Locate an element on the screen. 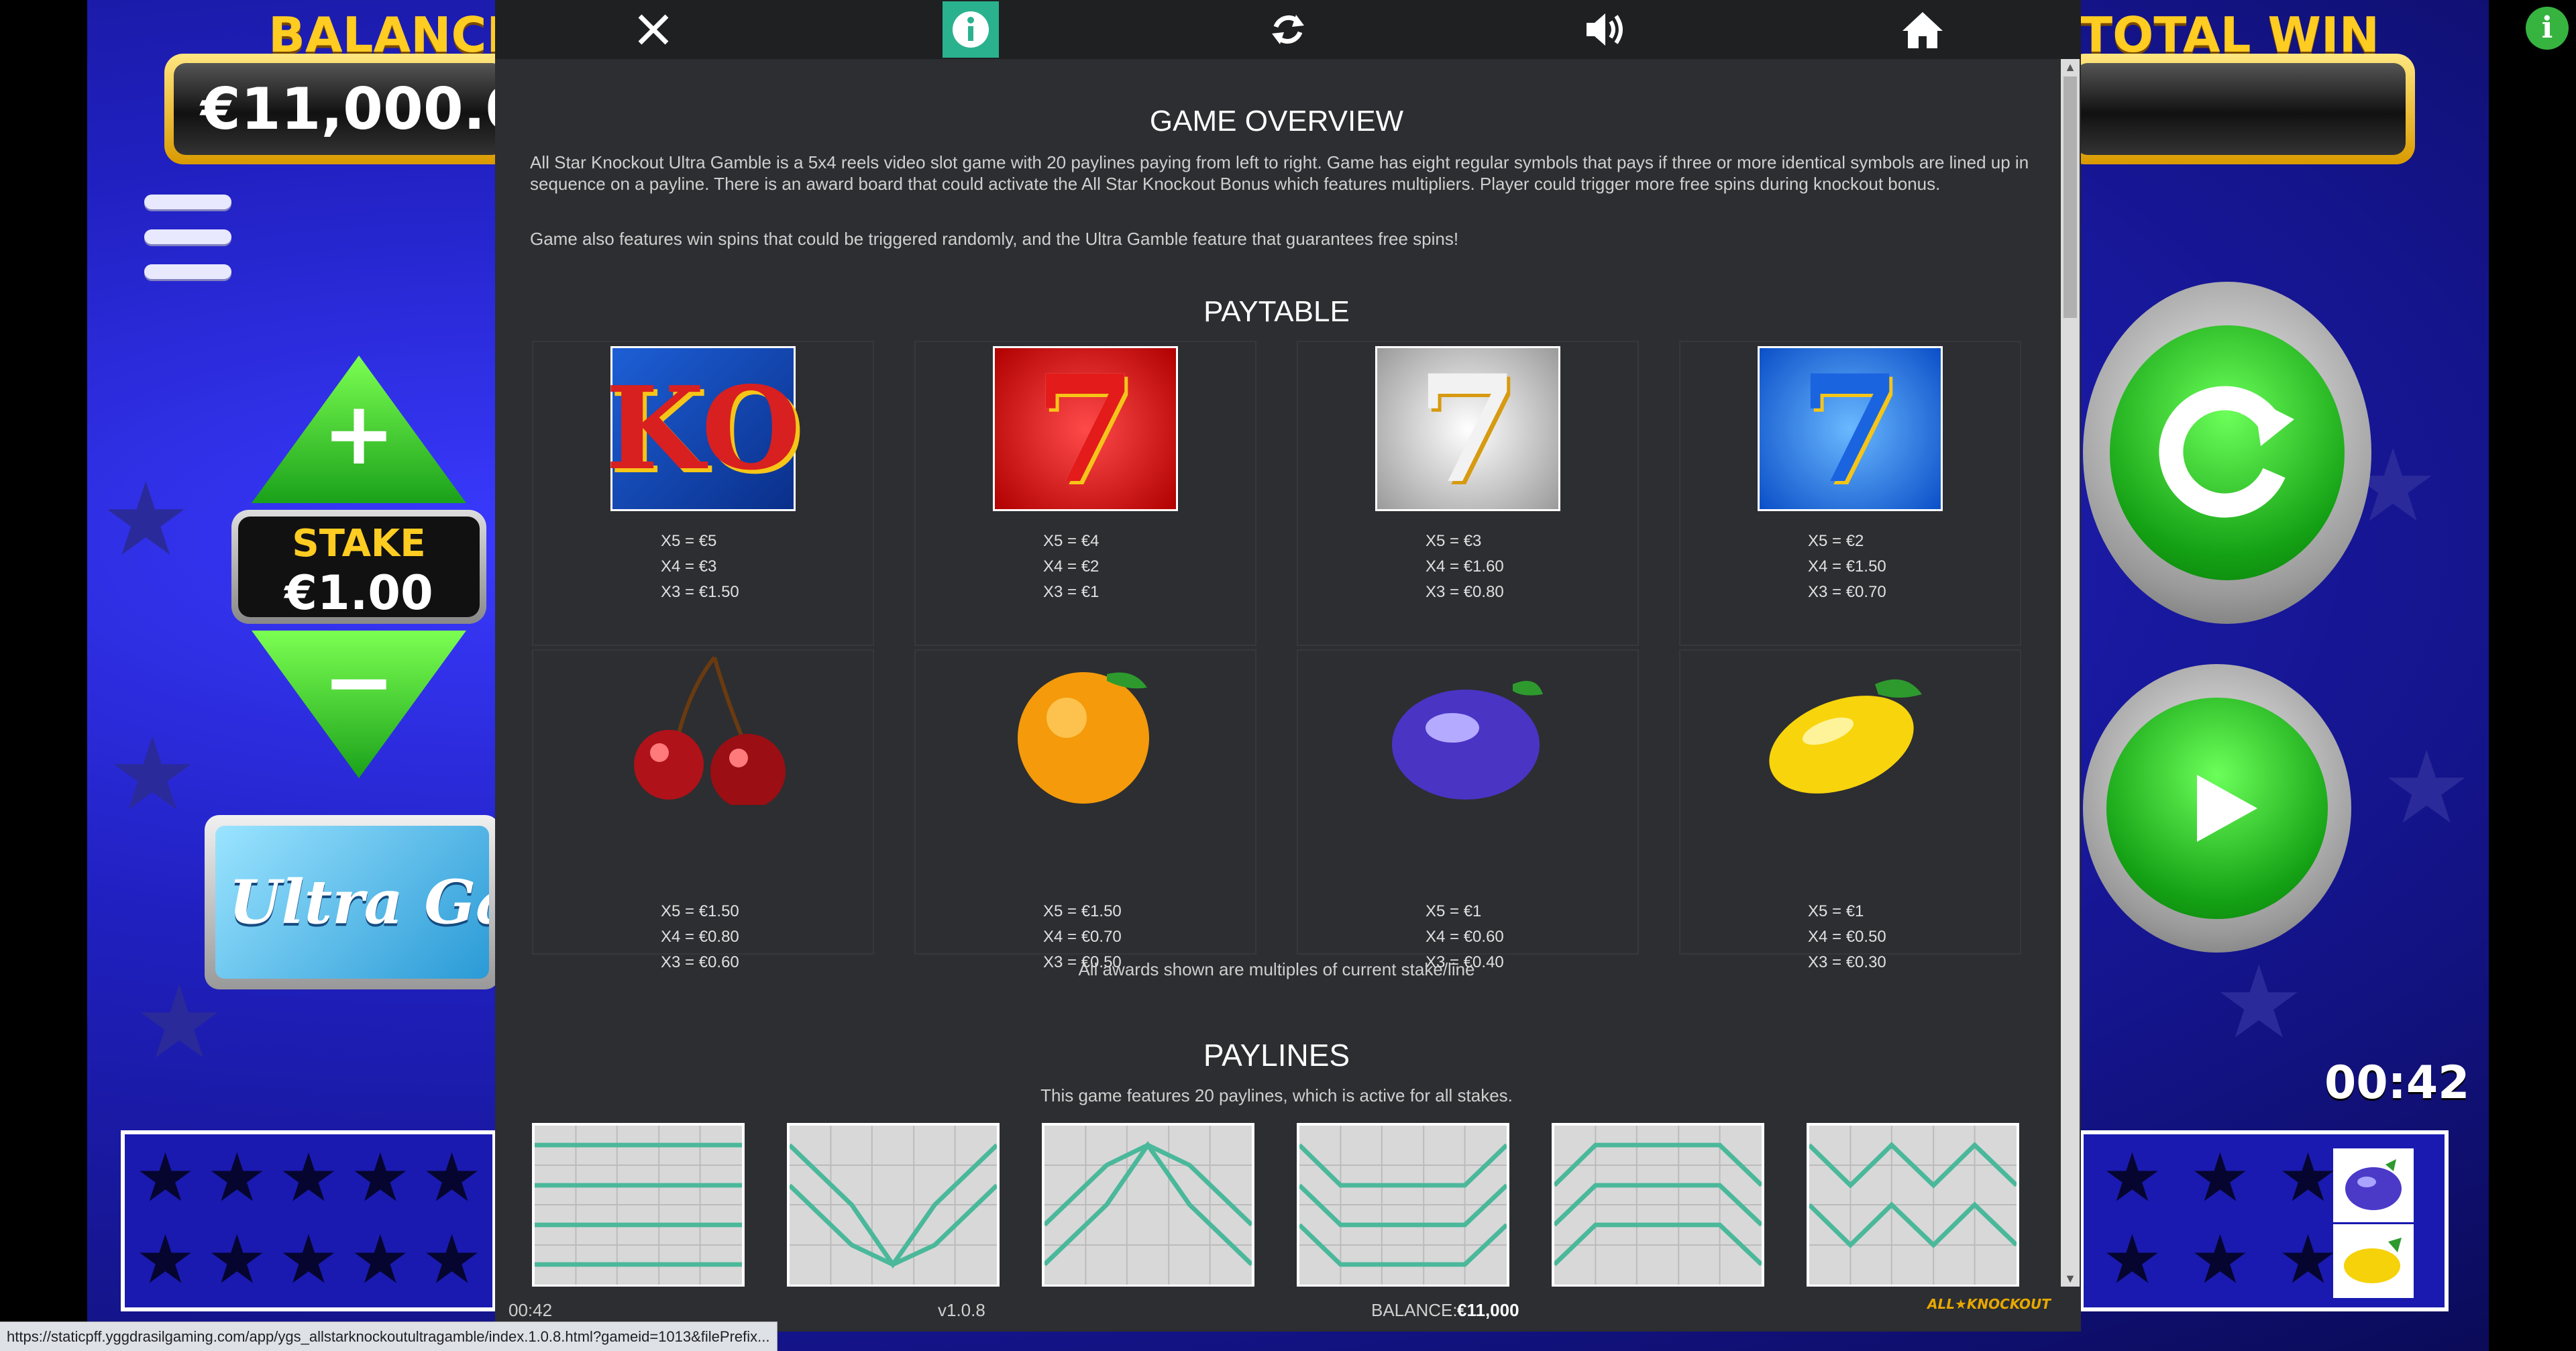 This screenshot has width=2576, height=1351. blue-seven-symbol: 7 is located at coordinates (1850, 429).